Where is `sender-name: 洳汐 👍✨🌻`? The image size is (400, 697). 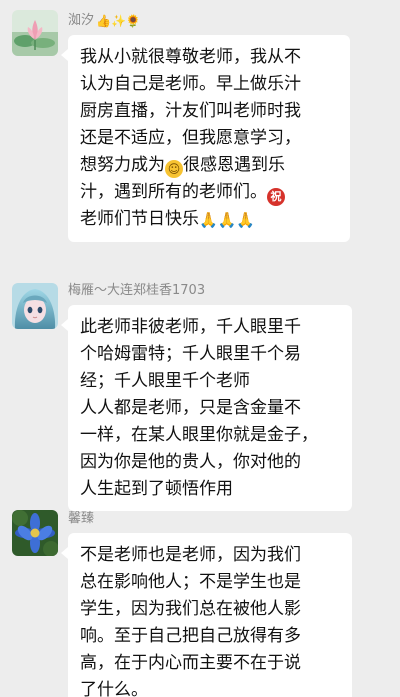
sender-name: 洳汐 👍✨🌻 is located at coordinates (104, 21).